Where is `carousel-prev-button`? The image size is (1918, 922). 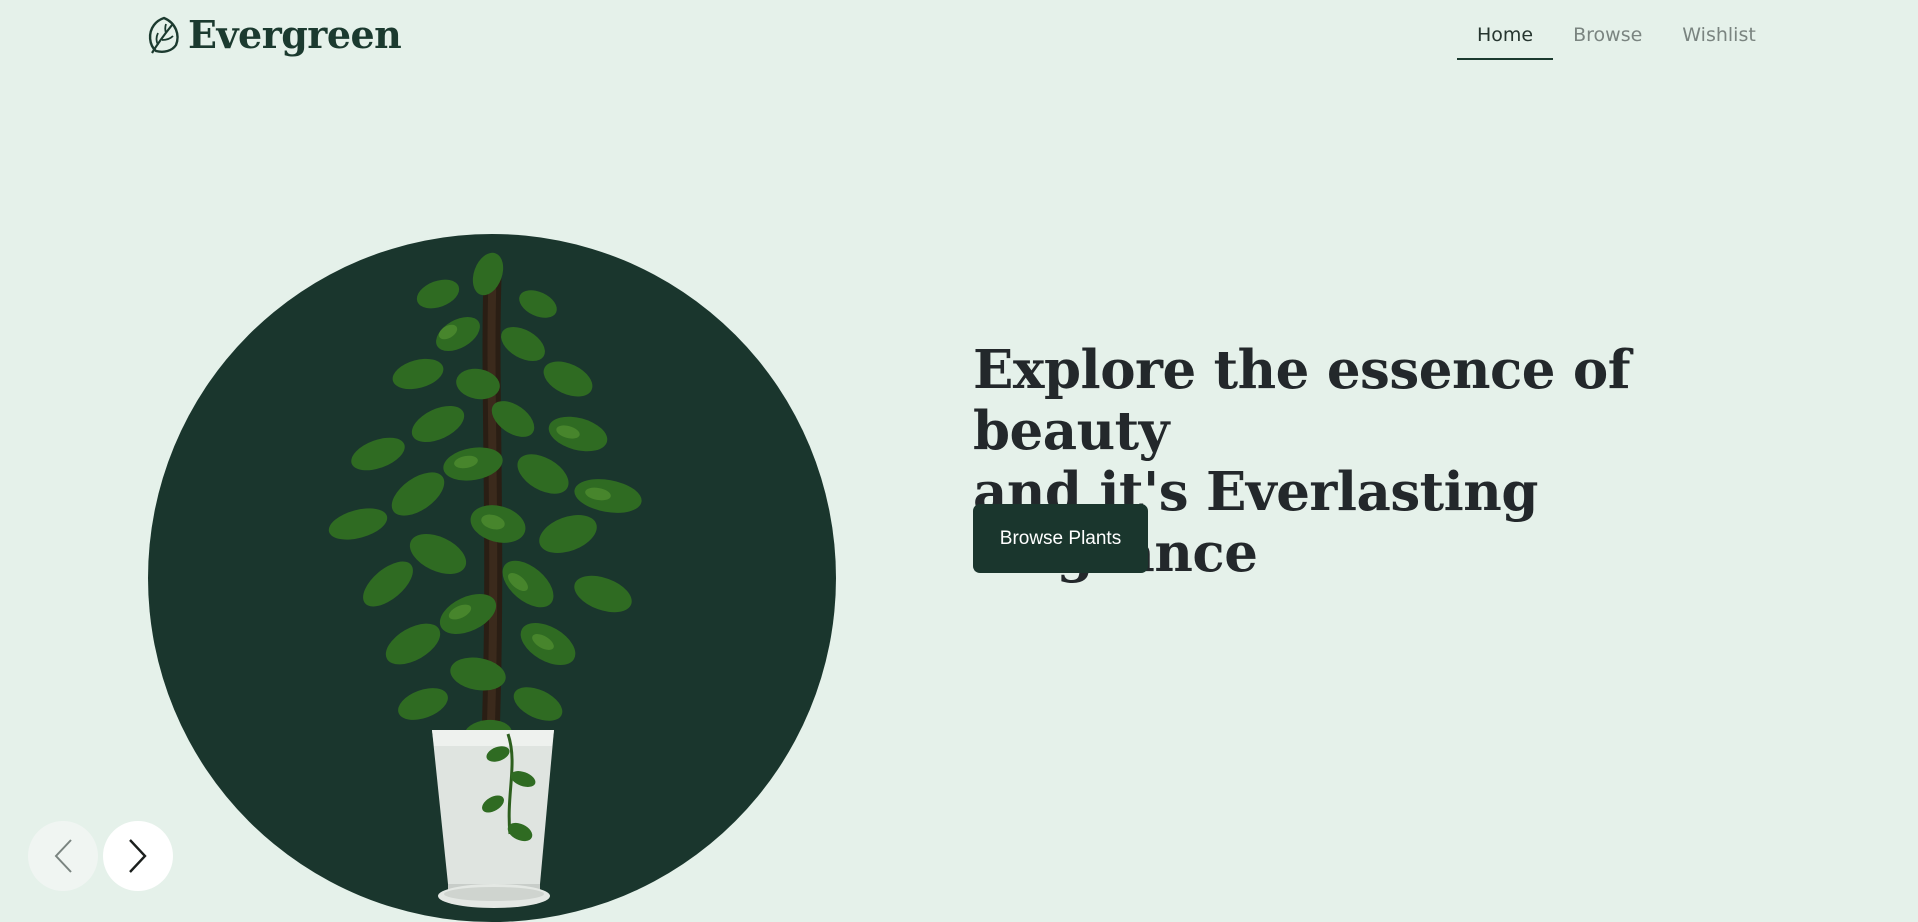
carousel-prev-button is located at coordinates (63, 856).